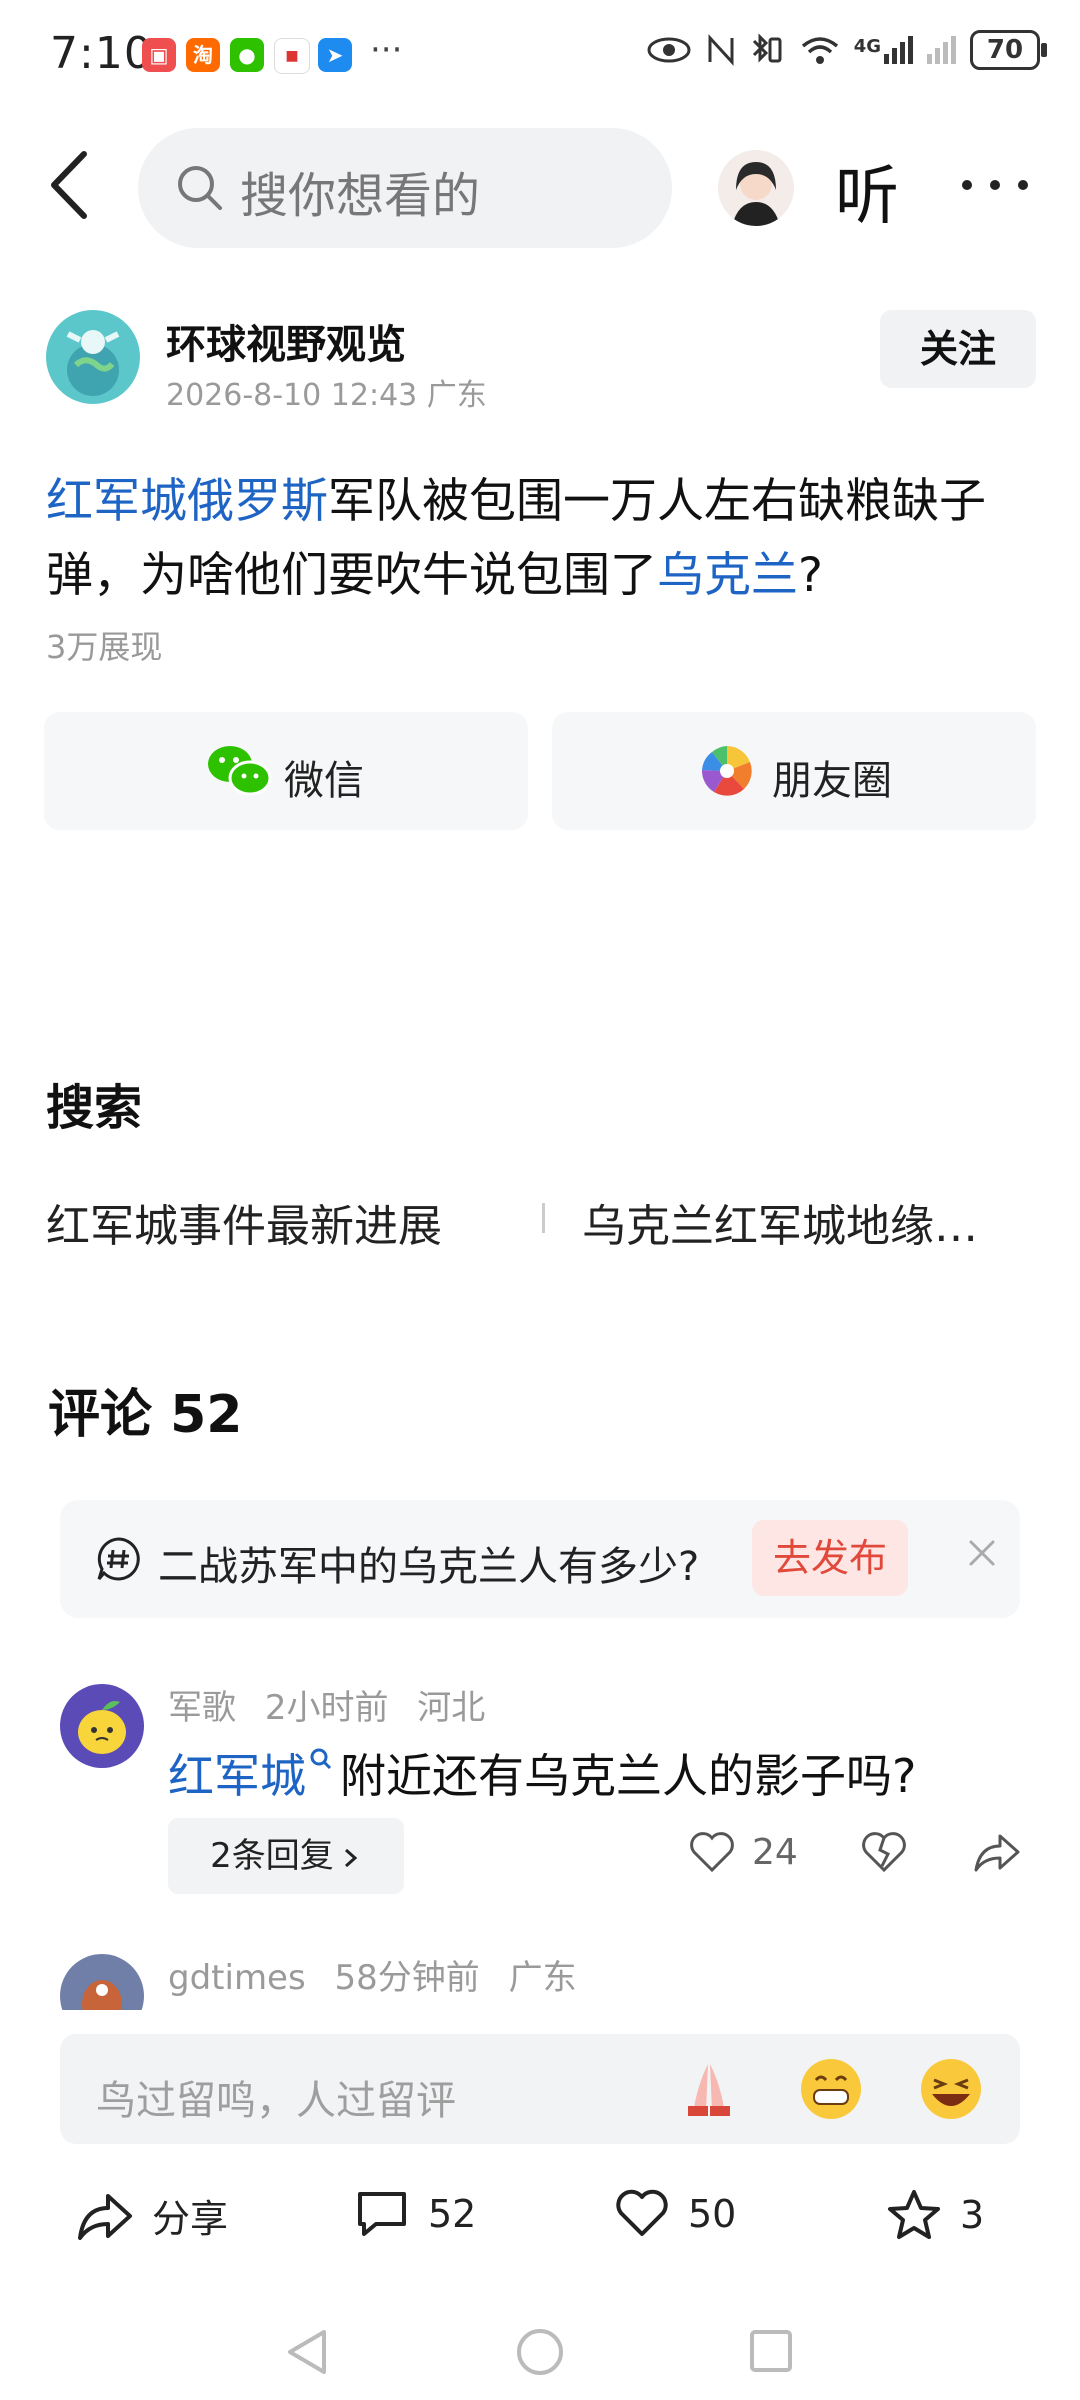 The image size is (1080, 2400). Describe the element at coordinates (104, 647) in the screenshot. I see `view-count: 3万展现` at that location.